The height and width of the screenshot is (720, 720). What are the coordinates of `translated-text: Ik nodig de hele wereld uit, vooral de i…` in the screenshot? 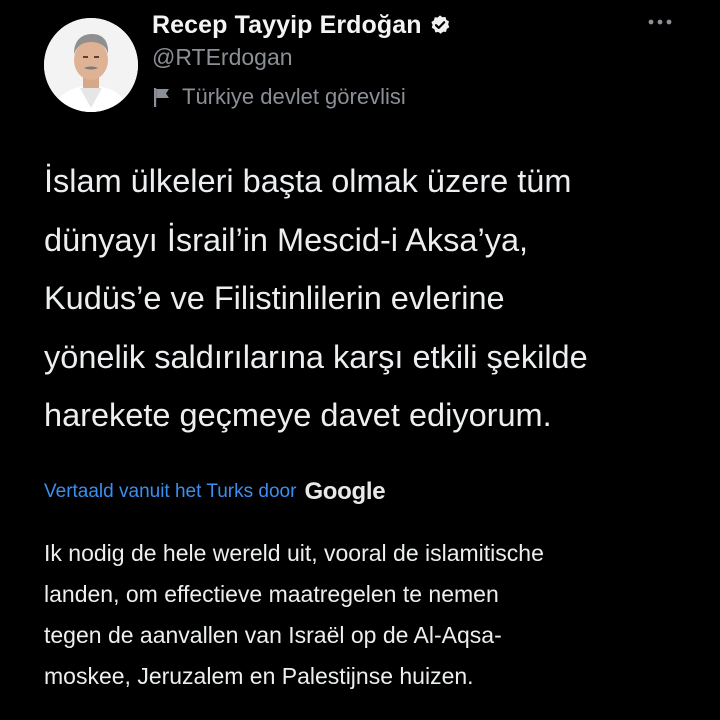 It's located at (294, 614).